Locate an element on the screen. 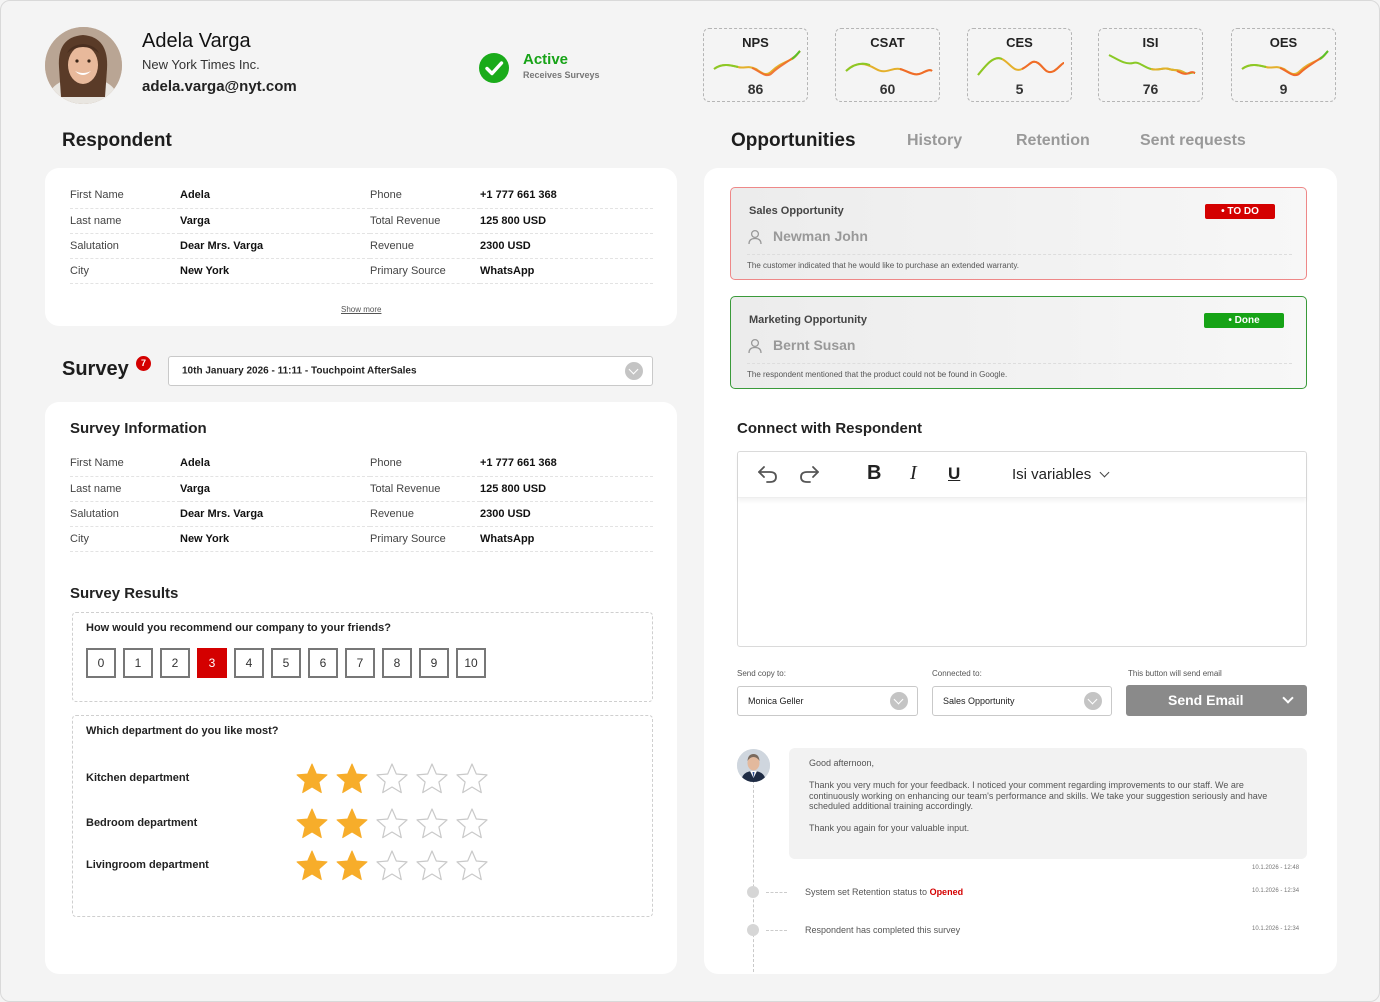 Image resolution: width=1380 pixels, height=1002 pixels. status-subtext: Receives Surveys is located at coordinates (561, 75).